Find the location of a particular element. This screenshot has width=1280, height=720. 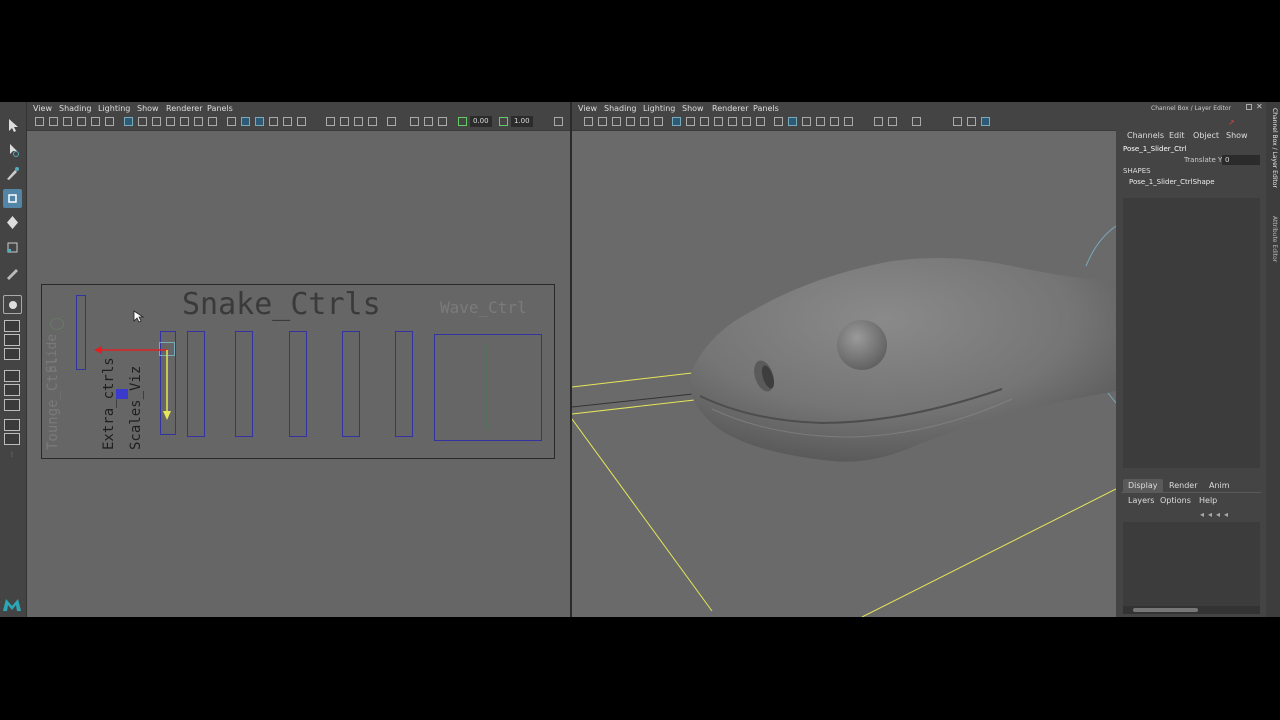

shape-node-name: Pose_1_Slider_CtrlShape is located at coordinates (1172, 182).